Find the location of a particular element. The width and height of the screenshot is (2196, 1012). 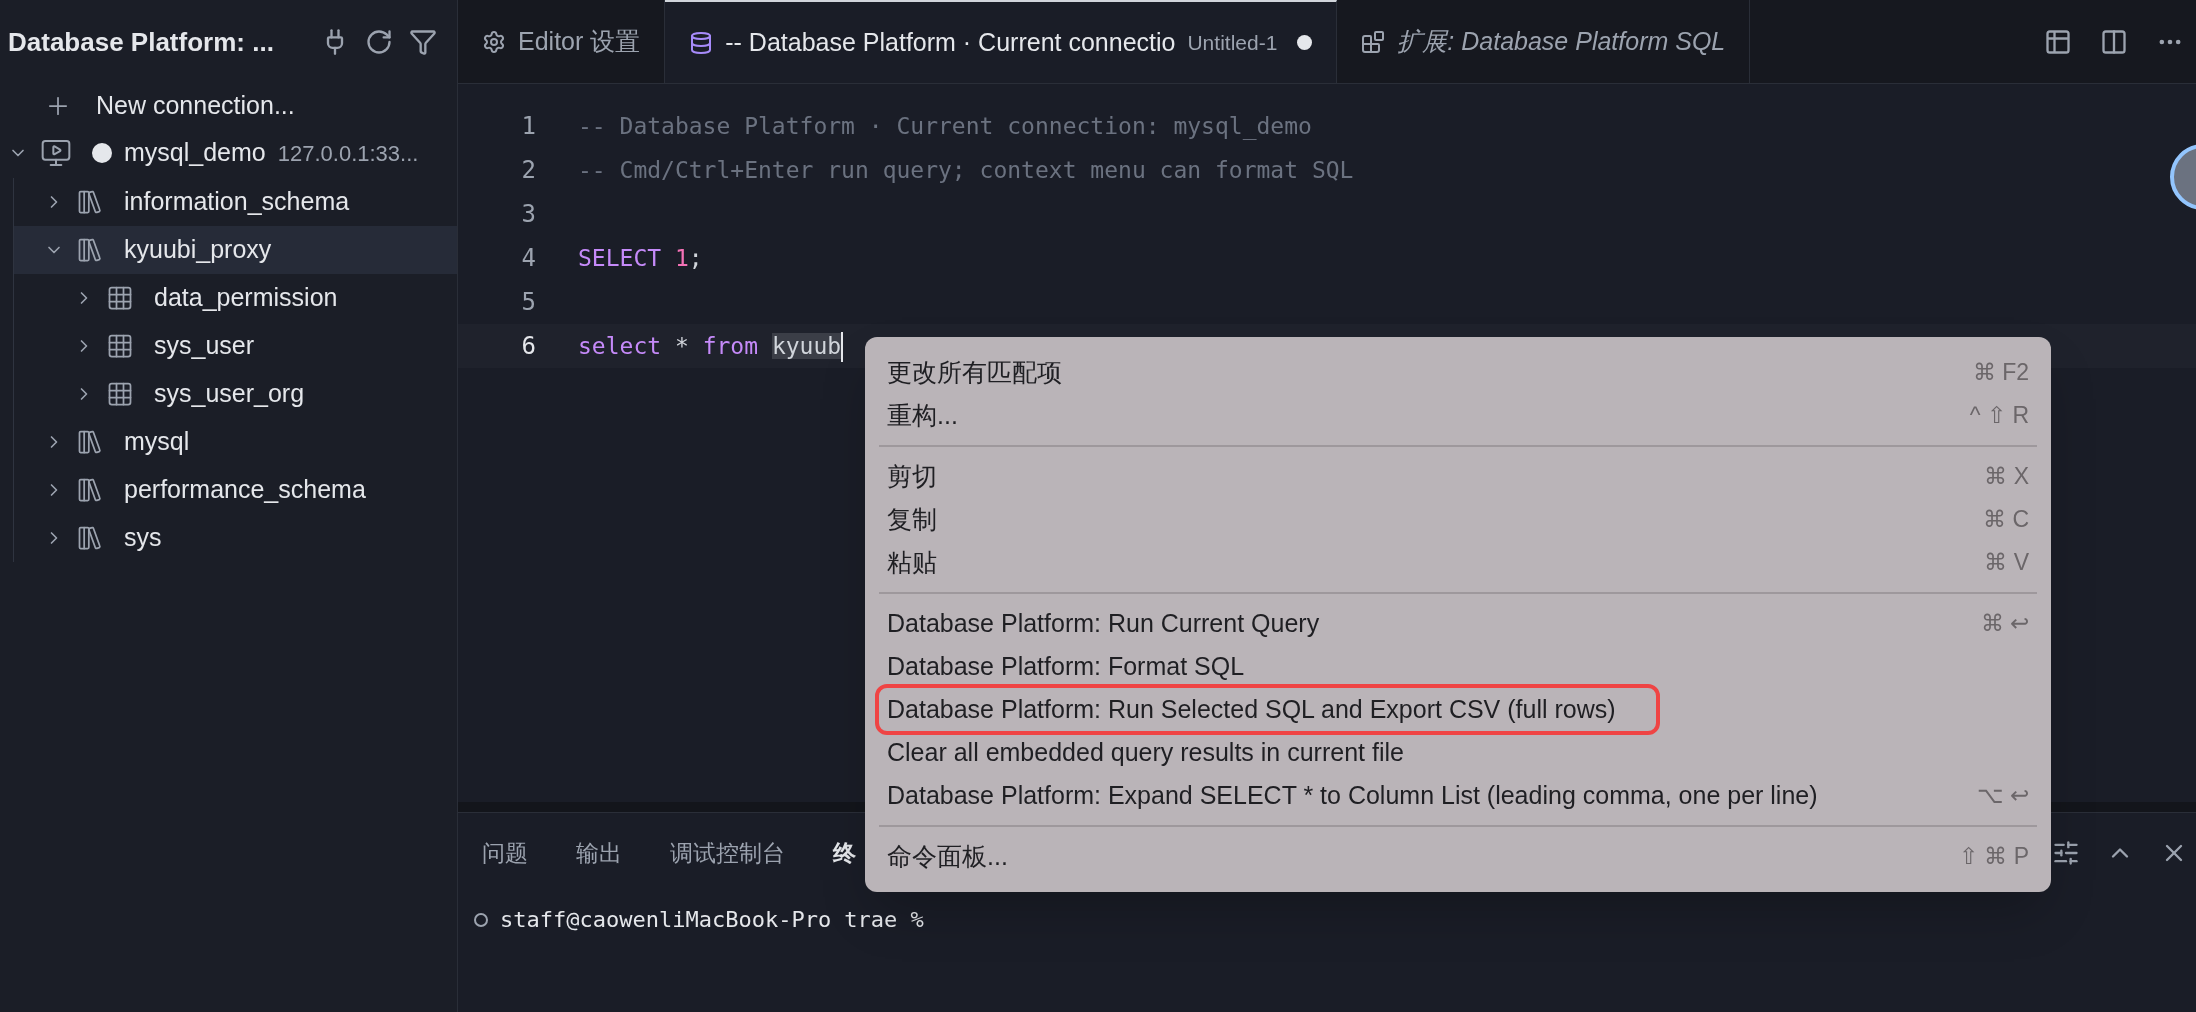

editor-tab: -- Database Platform · Current connectio Untitled-1 is located at coordinates (1001, 41).